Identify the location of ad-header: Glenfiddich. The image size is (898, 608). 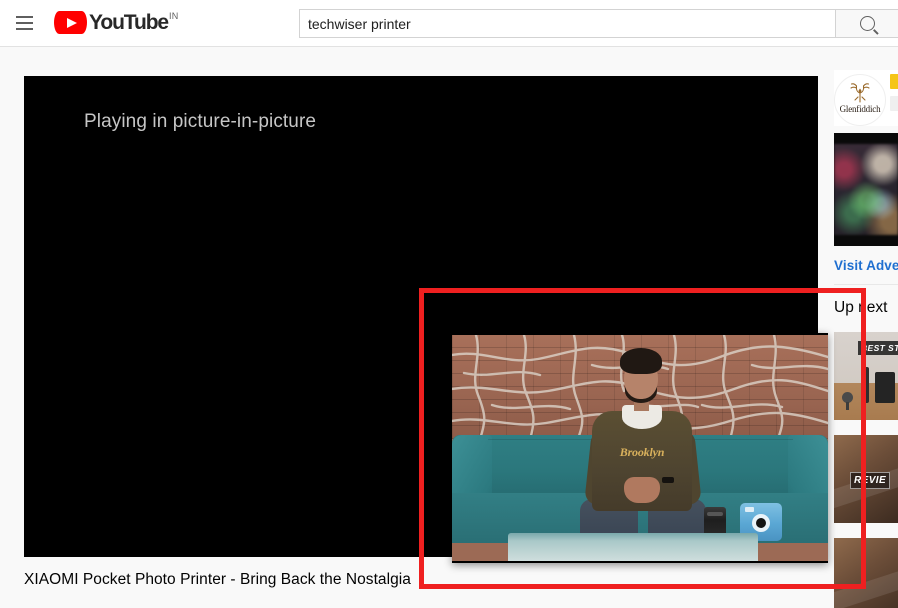
(866, 98).